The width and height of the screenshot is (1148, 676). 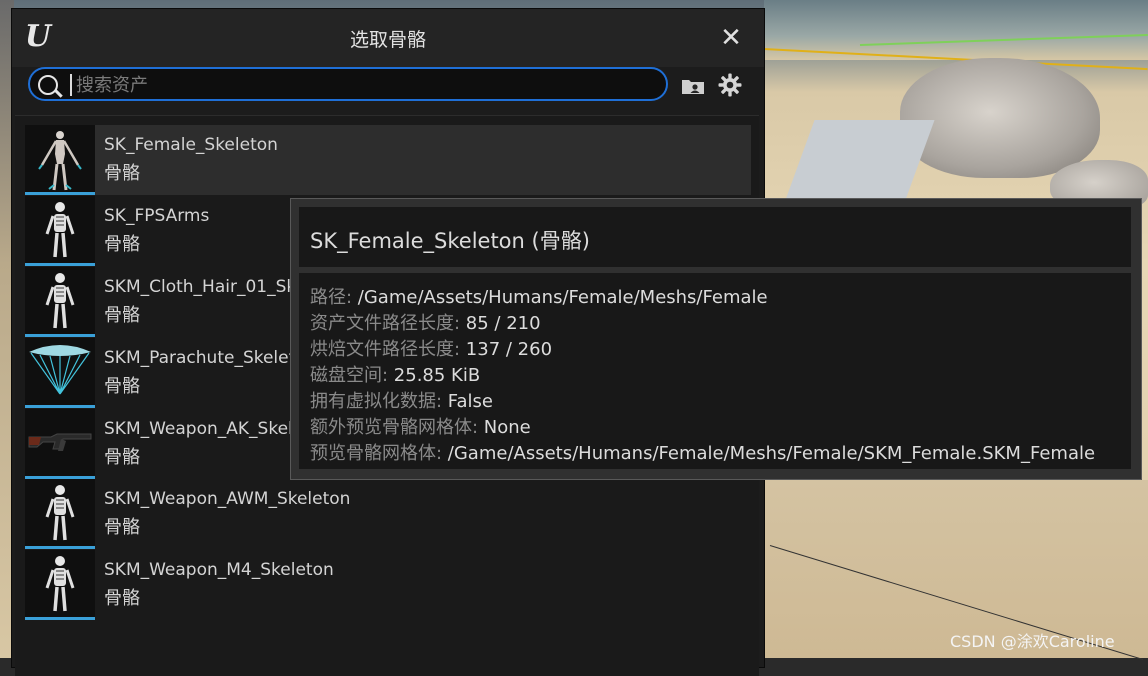 What do you see at coordinates (227, 499) in the screenshot?
I see `asset-name: SKM_Weapon_AWM_Skeleton` at bounding box center [227, 499].